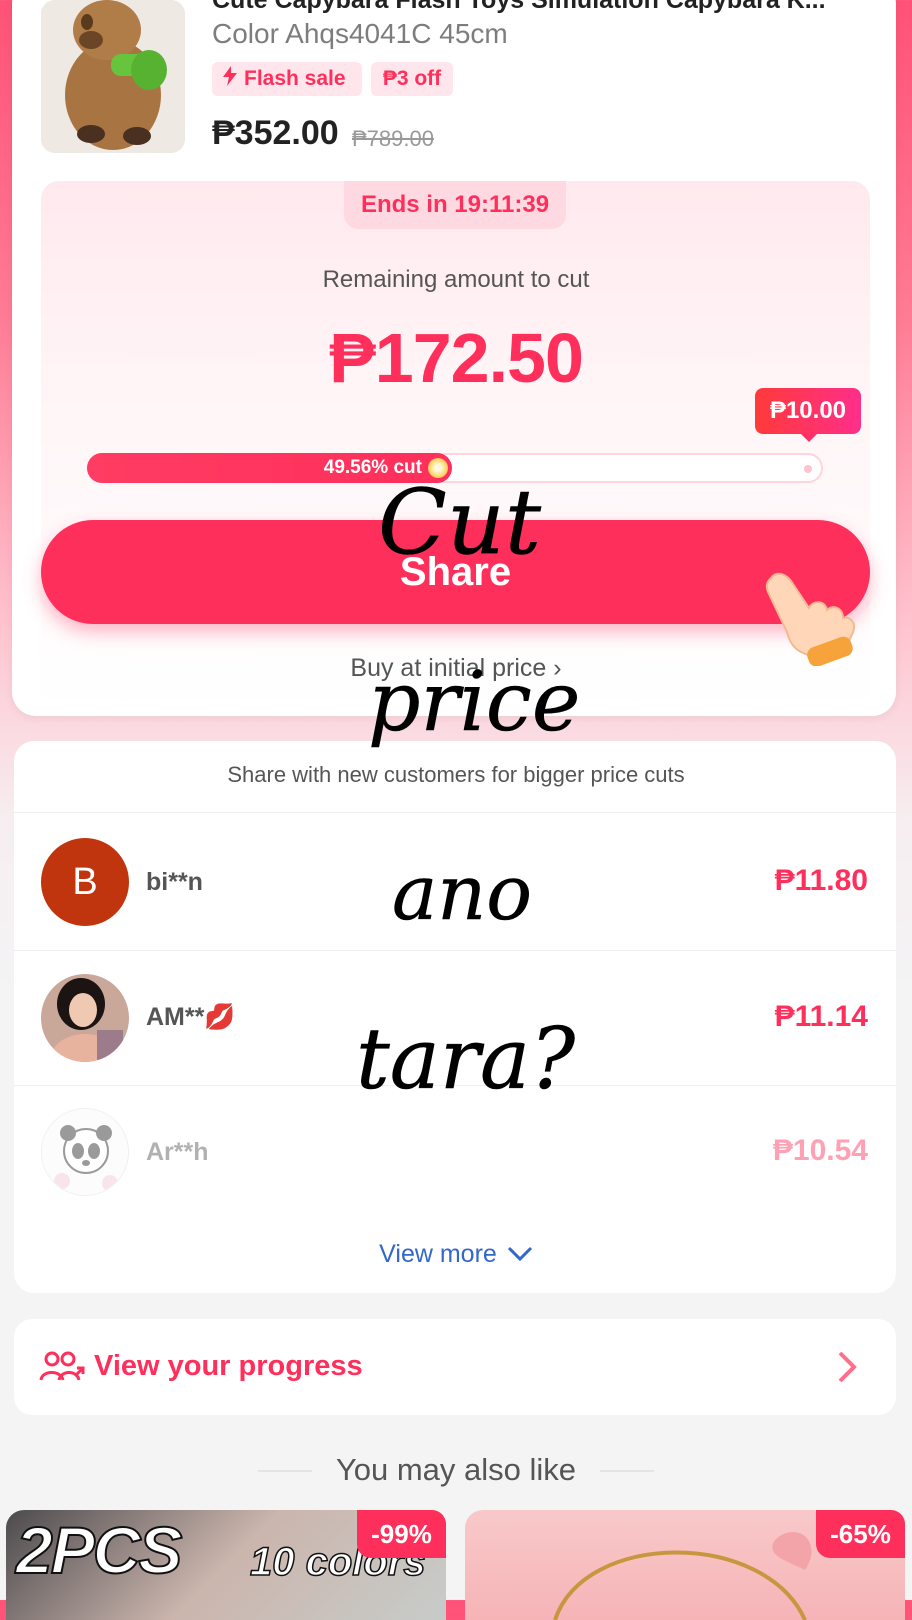  I want to click on target-price-tag: ₱10.00, so click(808, 415).